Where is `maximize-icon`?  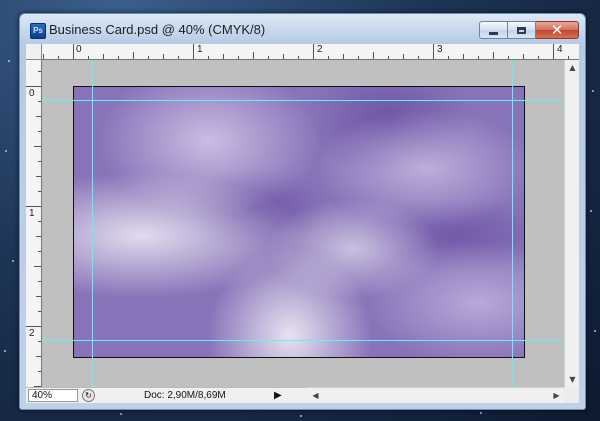 maximize-icon is located at coordinates (521, 30).